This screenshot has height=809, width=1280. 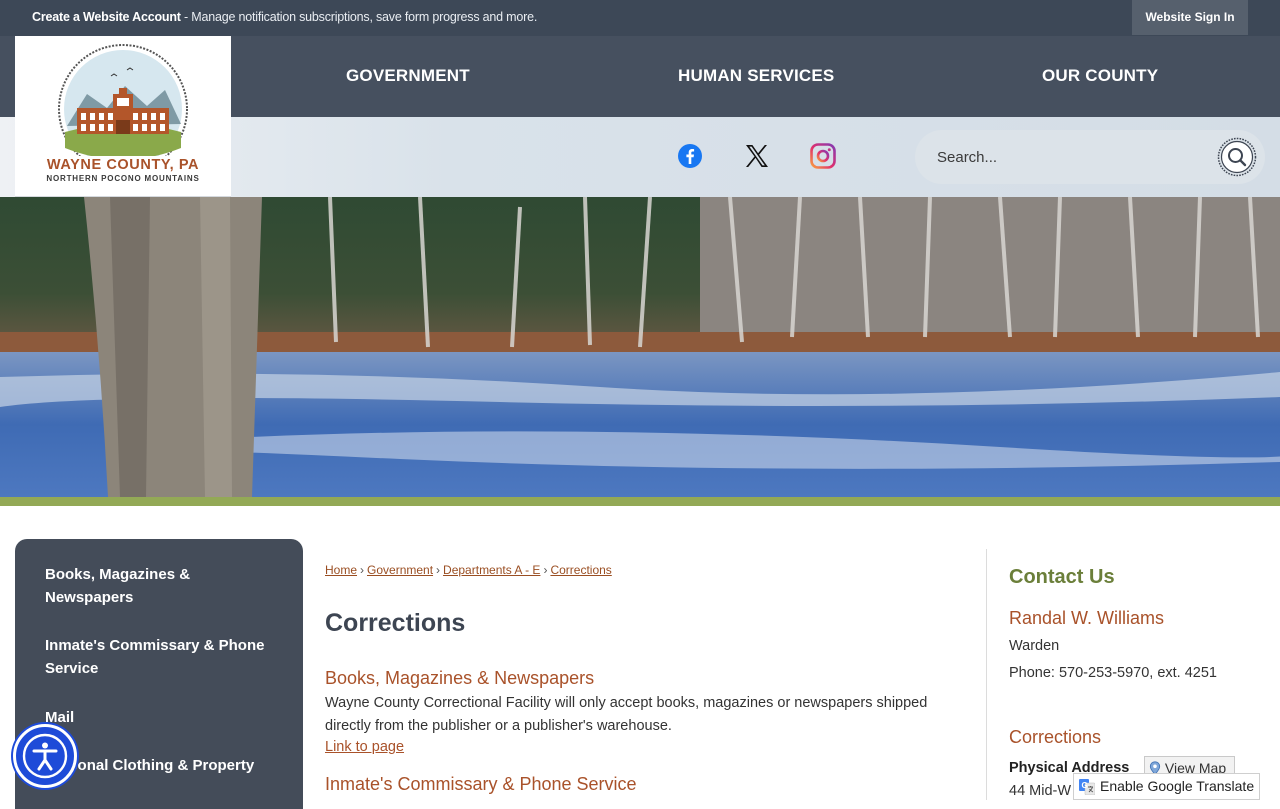 I want to click on instagram-icon, so click(x=823, y=156).